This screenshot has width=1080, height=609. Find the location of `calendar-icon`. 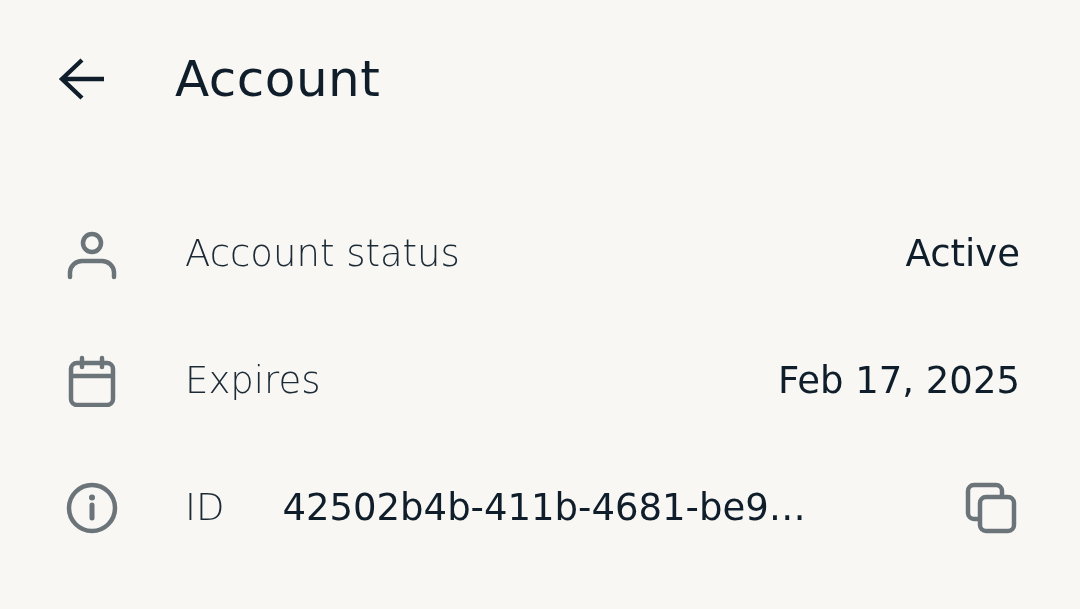

calendar-icon is located at coordinates (92, 380).